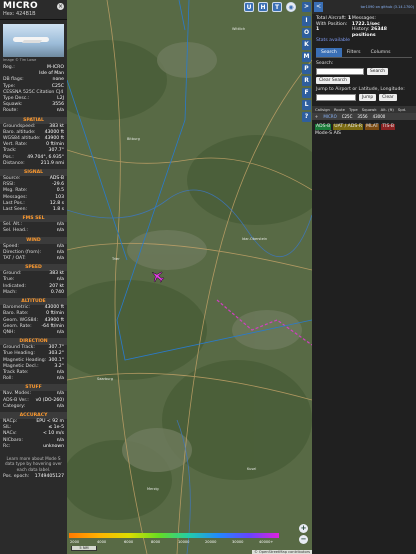 The height and width of the screenshot is (554, 416). What do you see at coordinates (331, 18) in the screenshot?
I see `total-aircraft-label: Total Aircraft:` at bounding box center [331, 18].